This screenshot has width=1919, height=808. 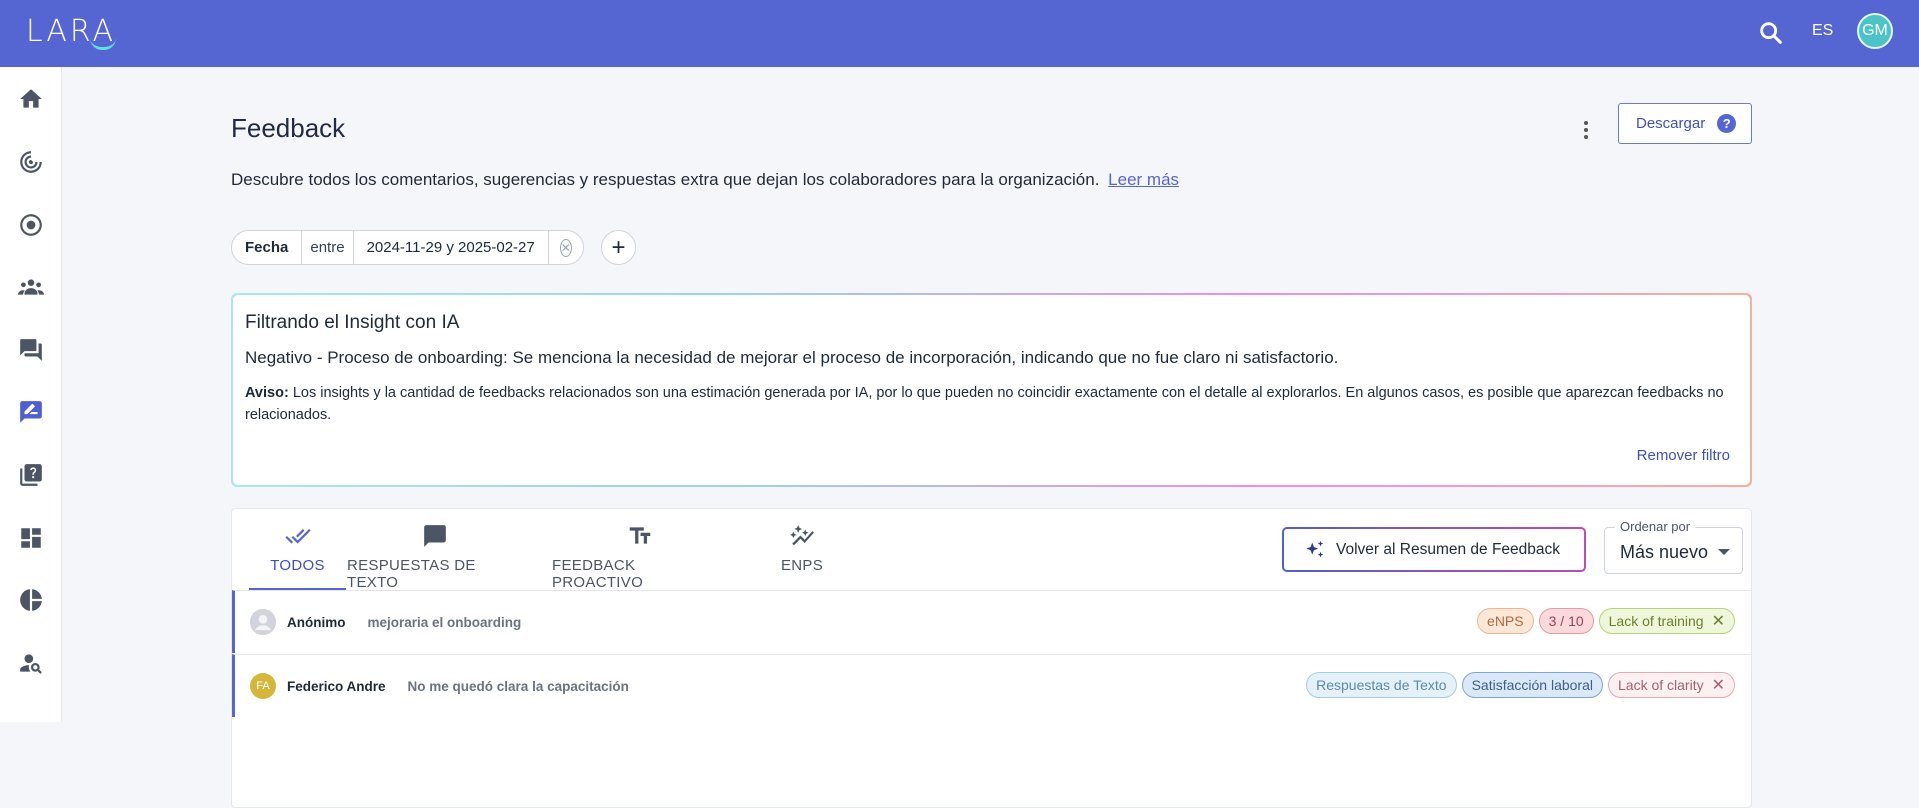 What do you see at coordinates (435, 550) in the screenshot?
I see `tab-text-responses: RESPUESTAS DE TEXTO` at bounding box center [435, 550].